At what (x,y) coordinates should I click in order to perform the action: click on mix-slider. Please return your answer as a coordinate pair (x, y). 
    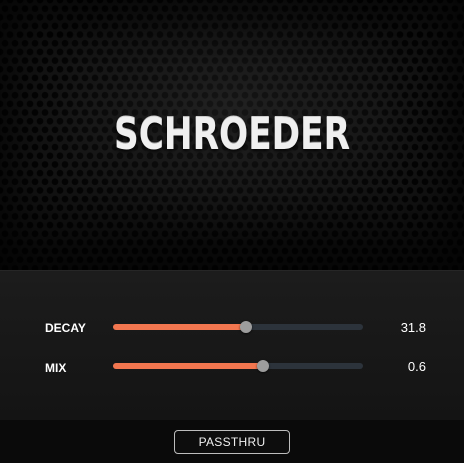
    Looking at the image, I should click on (238, 366).